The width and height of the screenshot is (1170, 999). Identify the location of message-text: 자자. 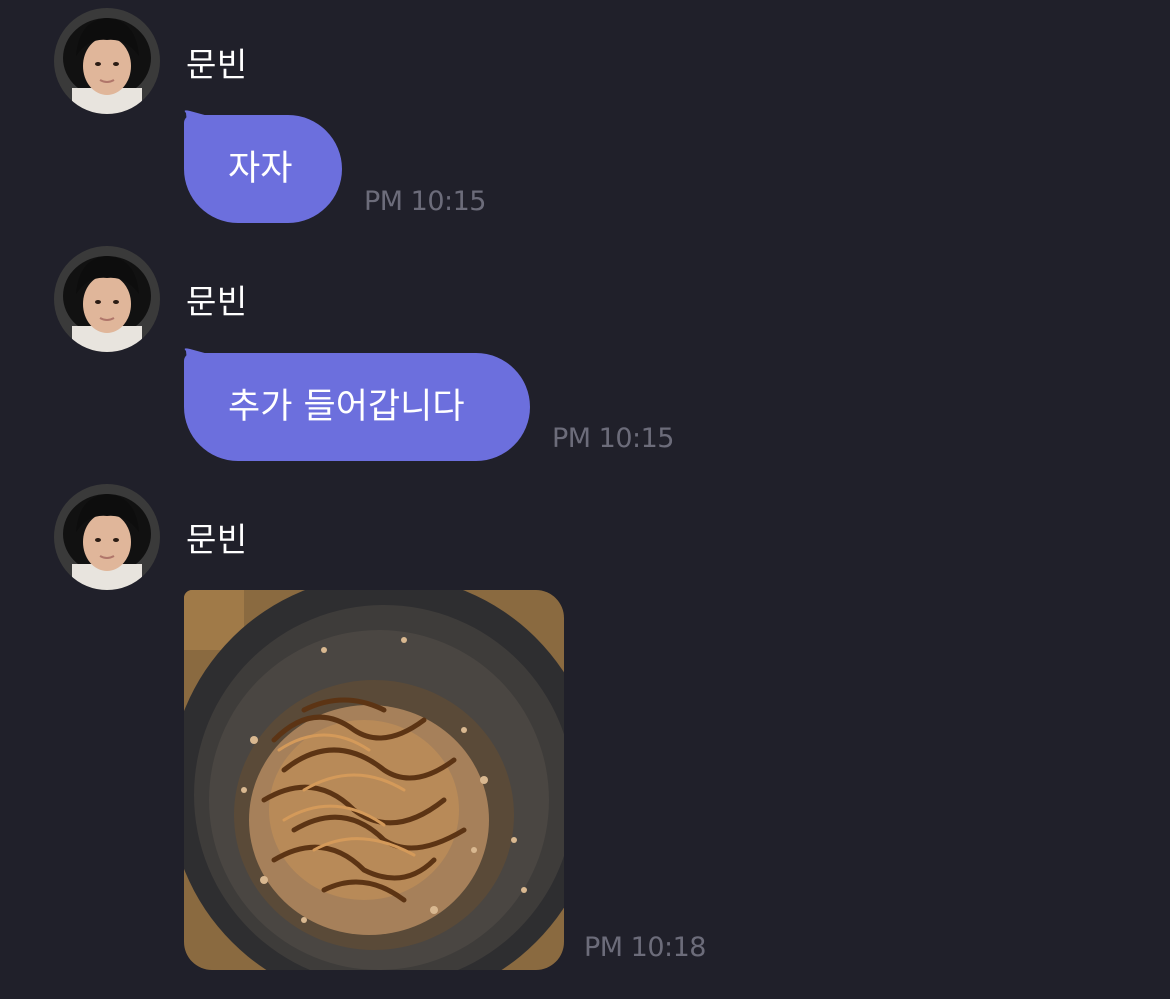
(260, 169).